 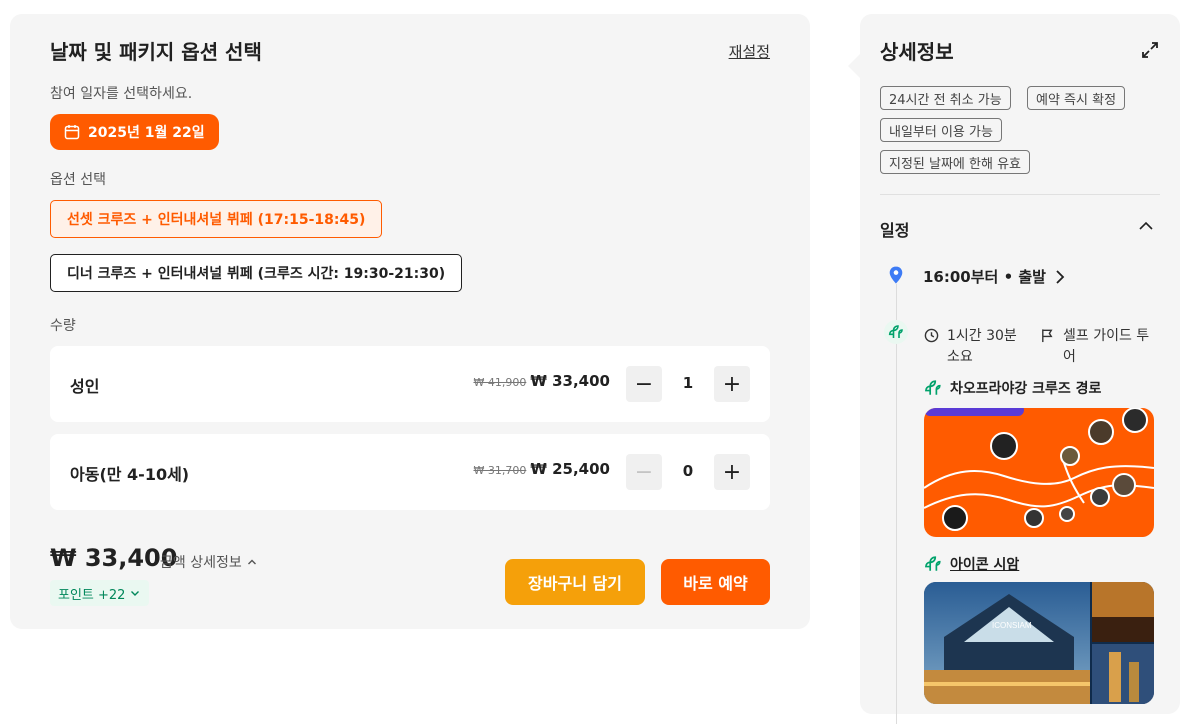 I want to click on landmark-photo: ICONSIAM, so click(x=1039, y=643).